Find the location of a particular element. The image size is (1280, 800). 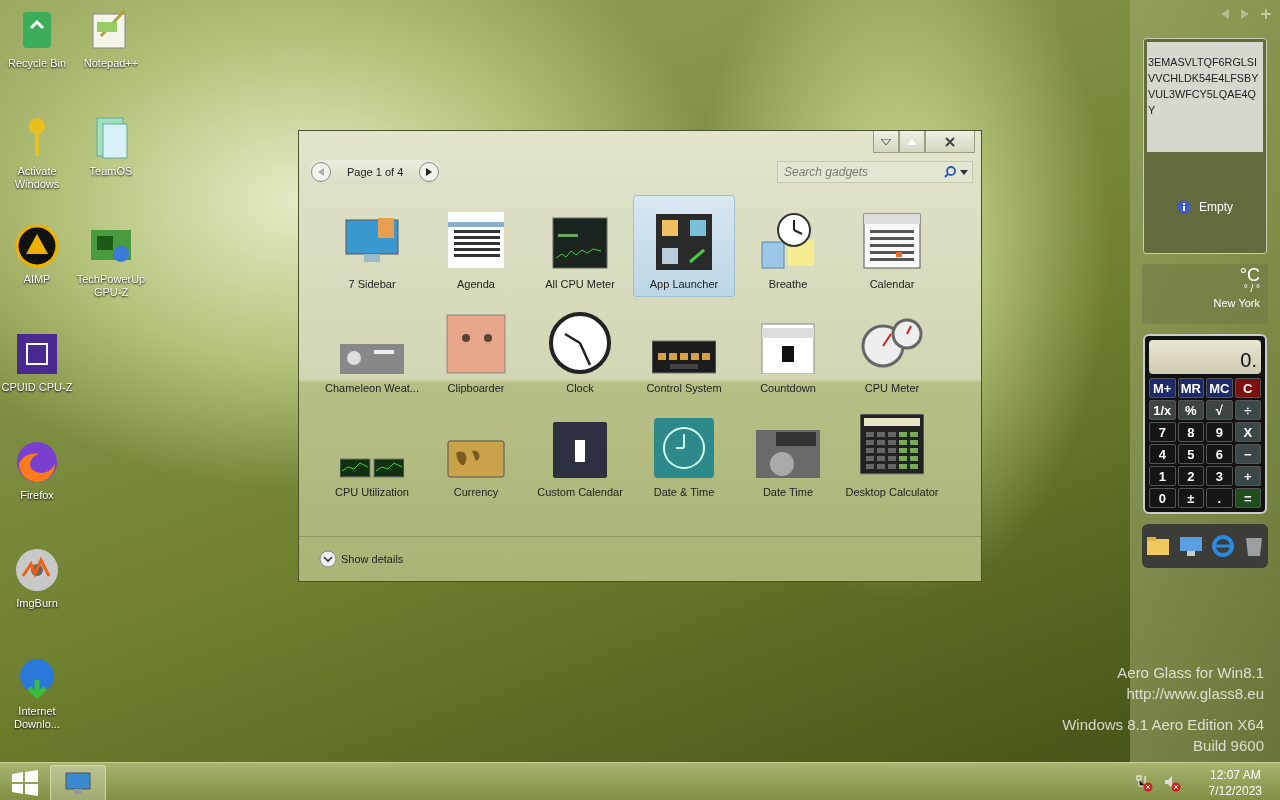

gadget-tile: Currency is located at coordinates (476, 454).